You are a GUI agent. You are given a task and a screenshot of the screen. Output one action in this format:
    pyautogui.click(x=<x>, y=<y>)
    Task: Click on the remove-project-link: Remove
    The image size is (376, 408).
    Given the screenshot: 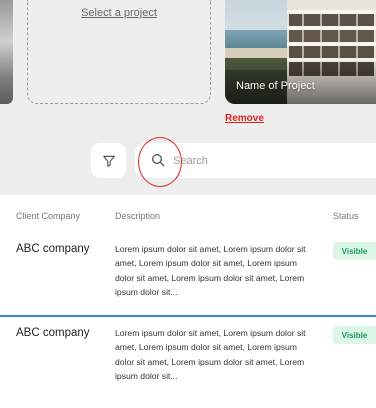 What is the action you would take?
    pyautogui.click(x=244, y=118)
    